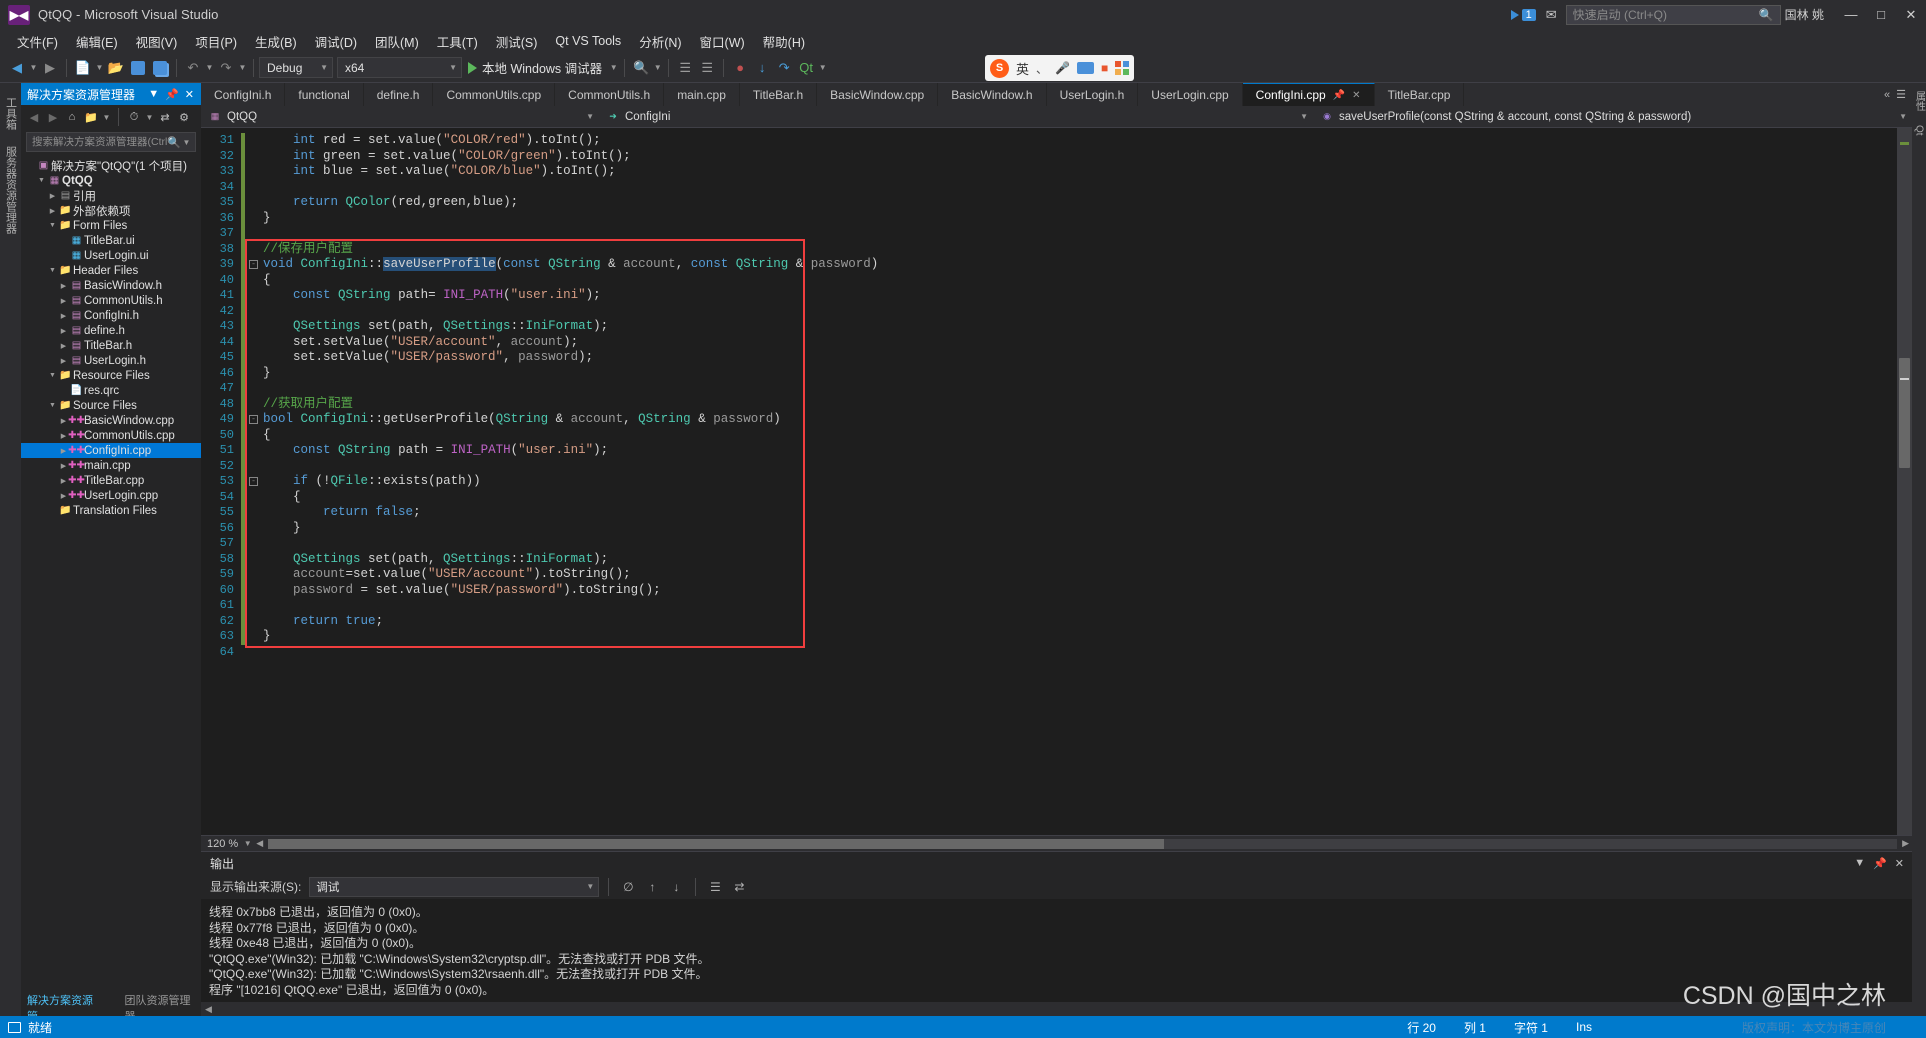  What do you see at coordinates (134, 117) in the screenshot?
I see `pending-changes-icon: ⏱` at bounding box center [134, 117].